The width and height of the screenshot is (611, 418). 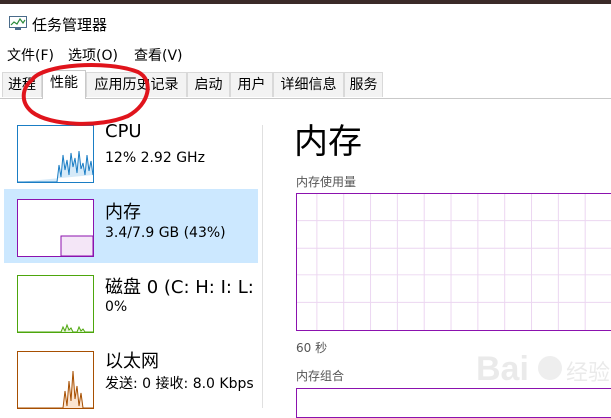 I want to click on menu-file: 文件(F), so click(x=30, y=55).